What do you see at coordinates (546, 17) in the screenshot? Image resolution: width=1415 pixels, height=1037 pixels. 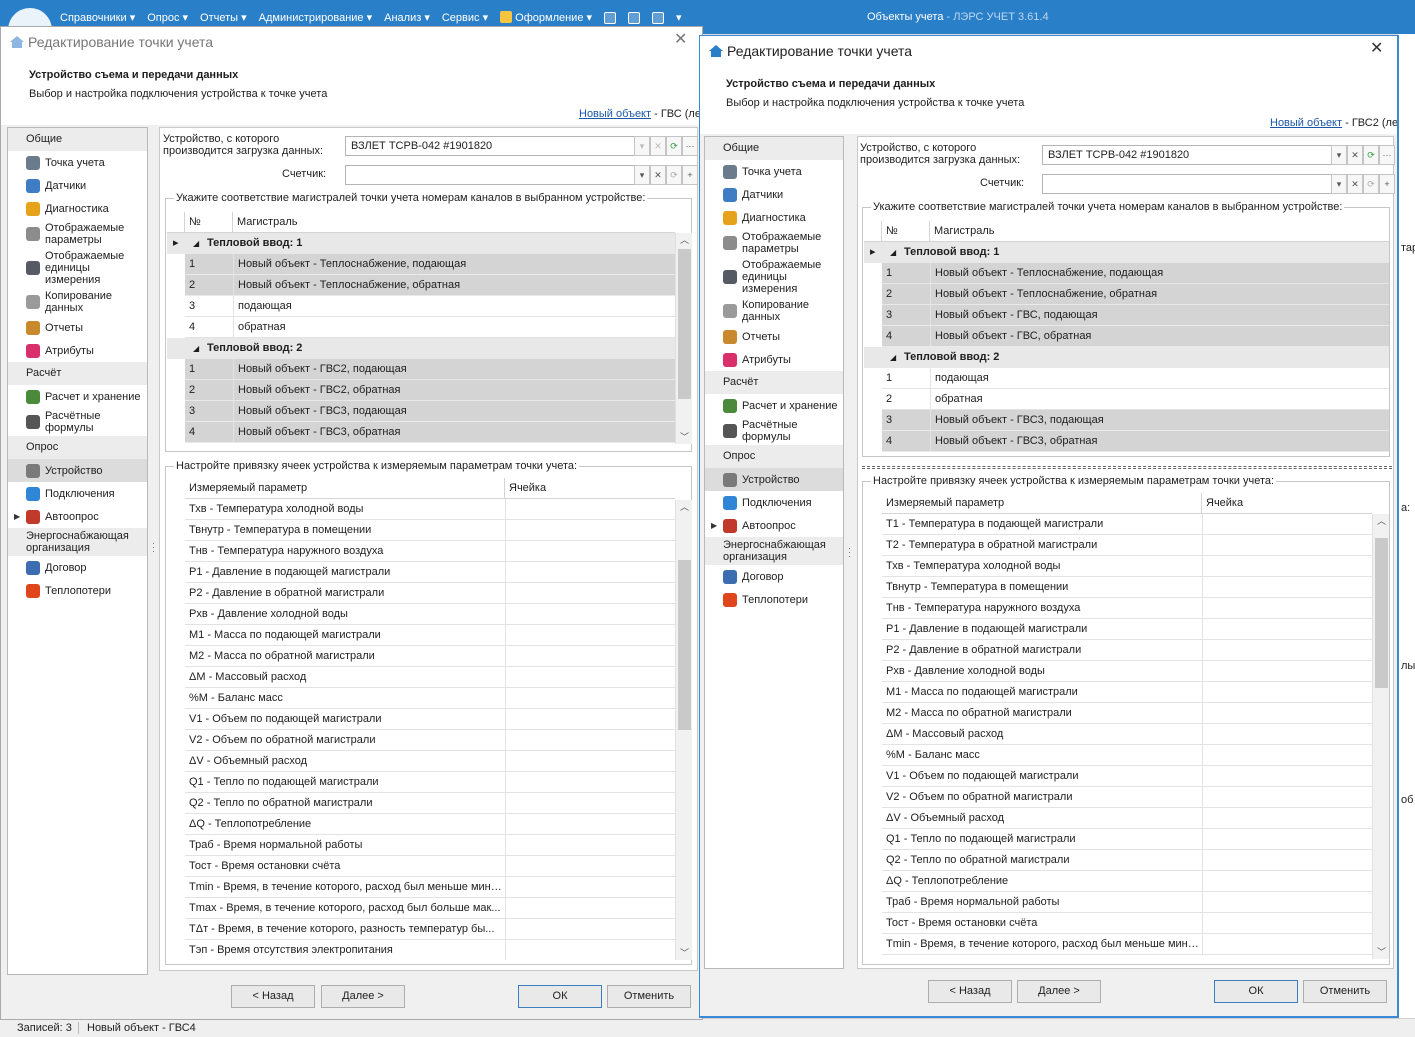 I see `menu-appearance: Оформление ▾` at bounding box center [546, 17].